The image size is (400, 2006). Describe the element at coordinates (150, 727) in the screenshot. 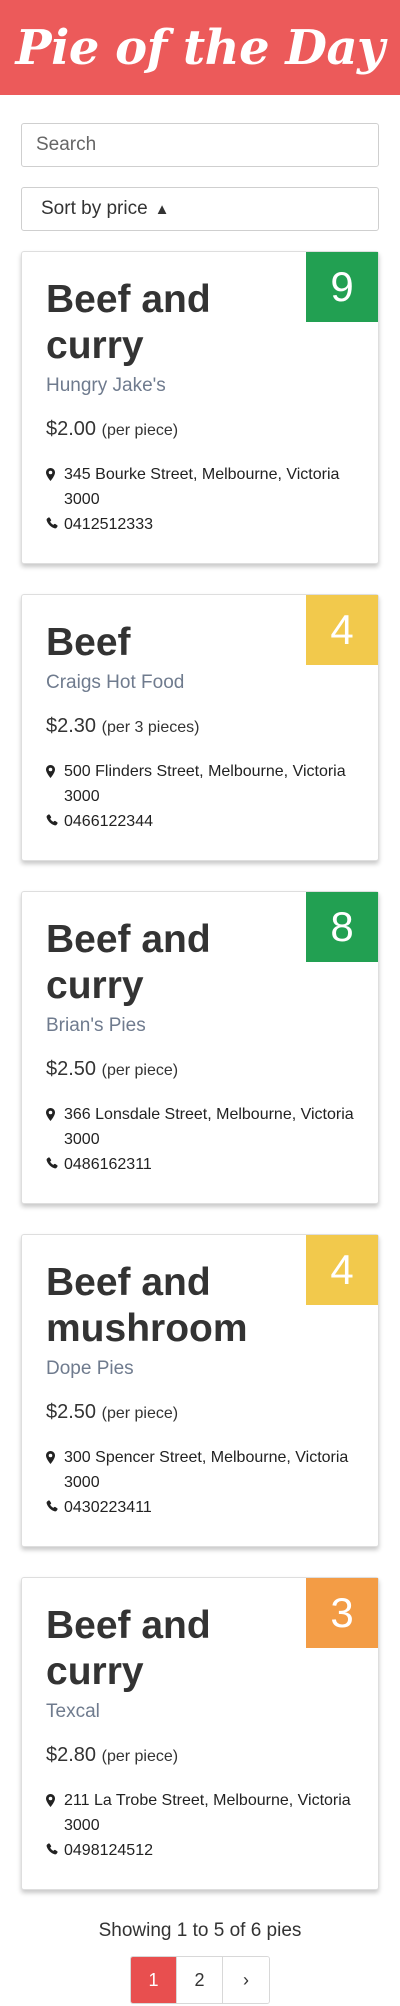

I see `price-unit: (per 3 pieces)` at that location.